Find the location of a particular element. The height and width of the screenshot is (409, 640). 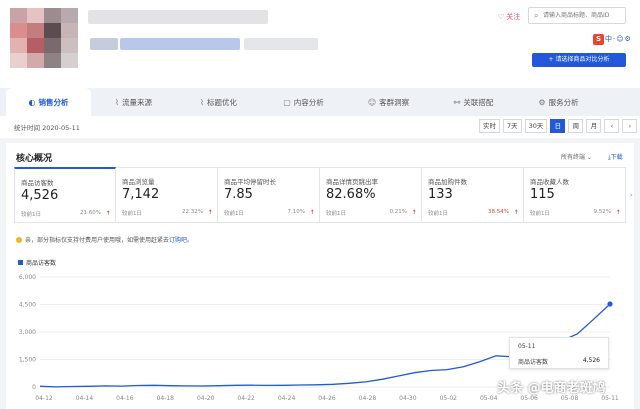

tab-traffic-source: ⌇ 流量来源 is located at coordinates (133, 102).